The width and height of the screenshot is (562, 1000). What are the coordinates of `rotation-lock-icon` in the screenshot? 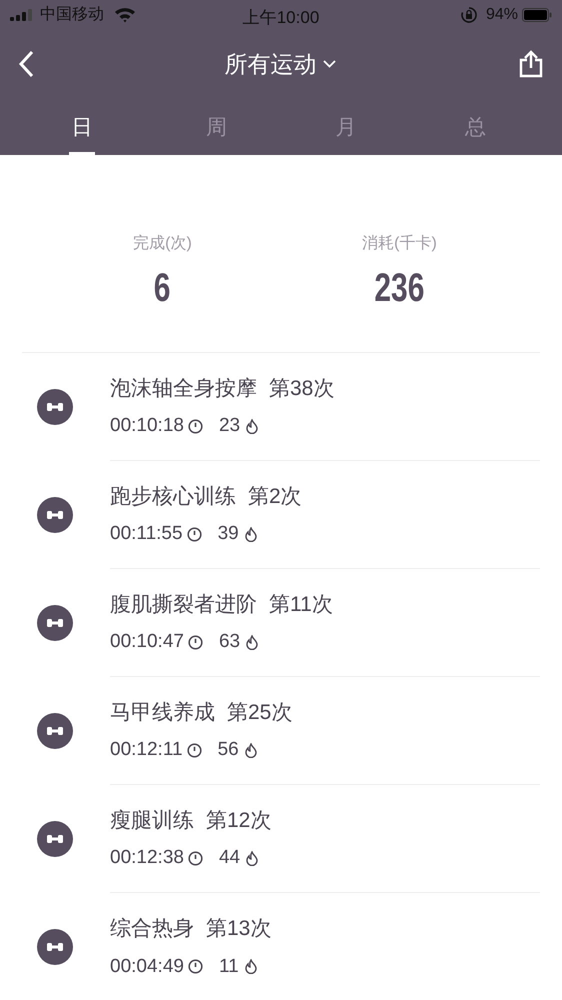 It's located at (469, 15).